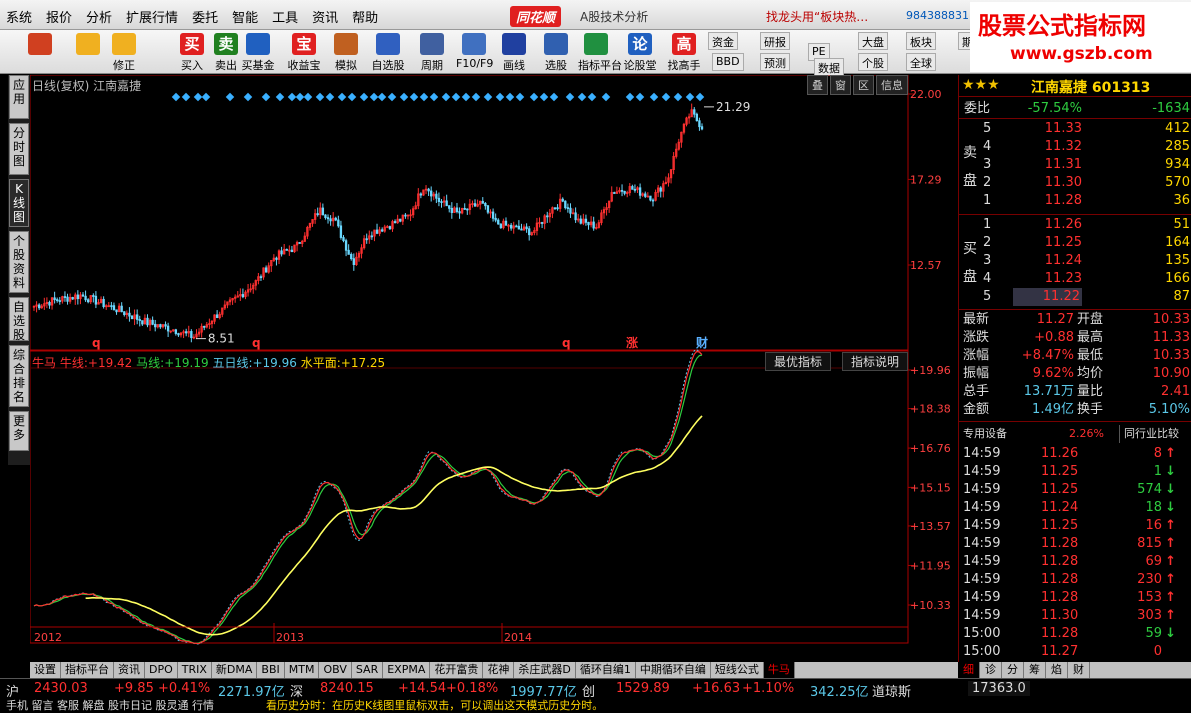 This screenshot has height=713, width=1191. Describe the element at coordinates (798, 361) in the screenshot. I see `best-indicator-button: 最优指标` at that location.